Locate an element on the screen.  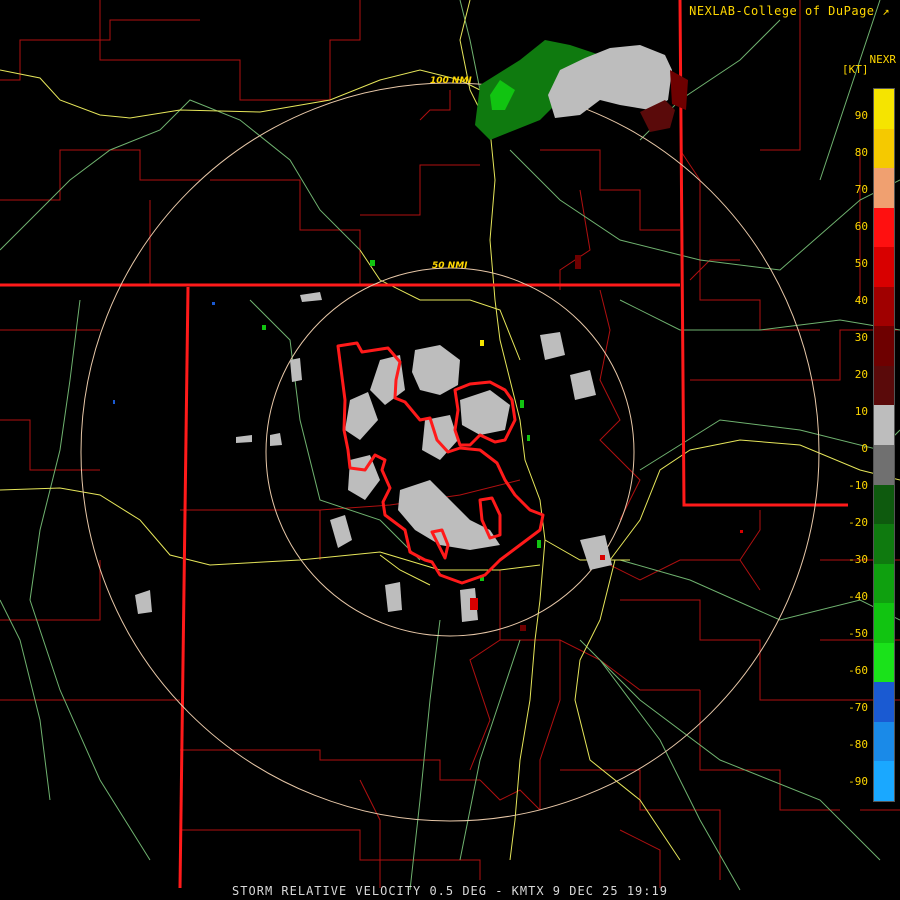
colorbar-tick-label: 10 is located at coordinates (861, 411).